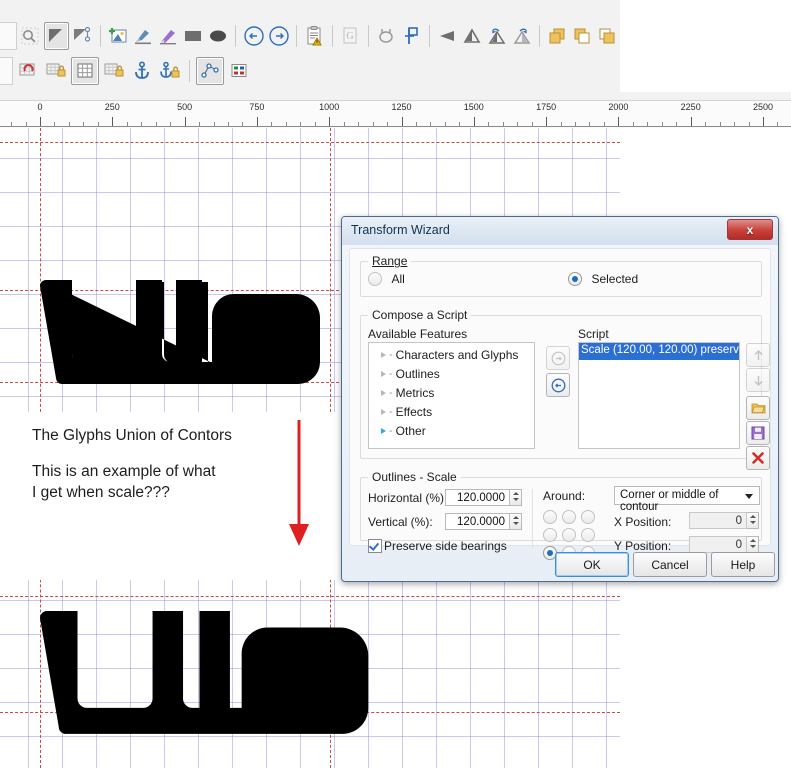  Describe the element at coordinates (118, 36) in the screenshot. I see `image-add-icon` at that location.